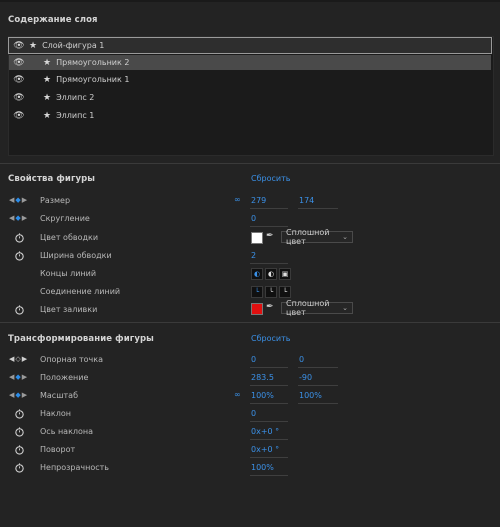 This screenshot has width=500, height=527. I want to click on layer-label: Прямоугольник 1, so click(93, 79).